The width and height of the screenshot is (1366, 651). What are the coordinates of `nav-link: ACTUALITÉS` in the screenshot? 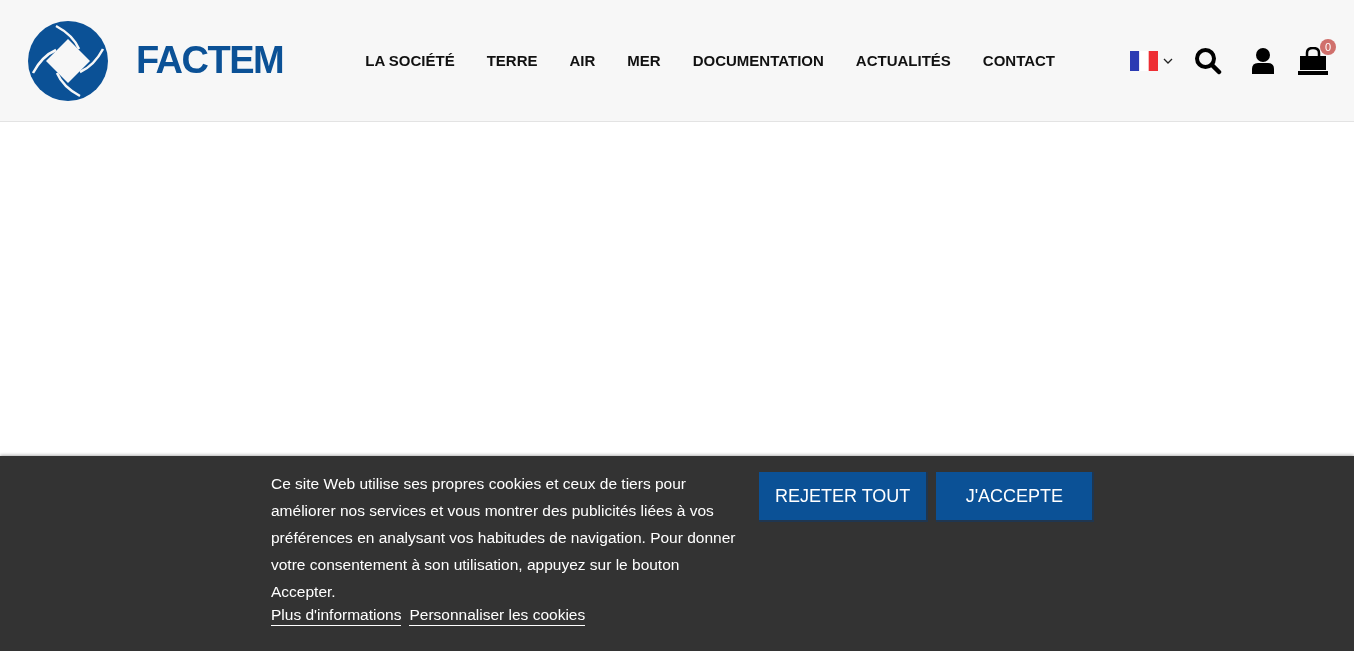 It's located at (903, 60).